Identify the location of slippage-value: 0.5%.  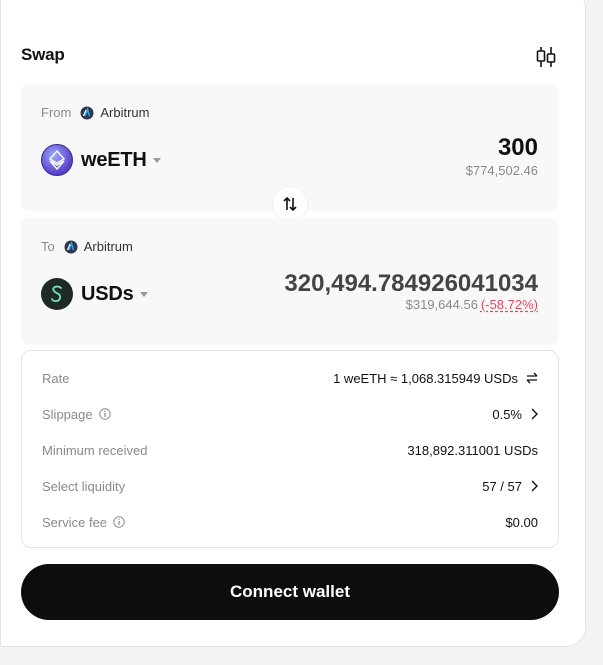
(507, 414).